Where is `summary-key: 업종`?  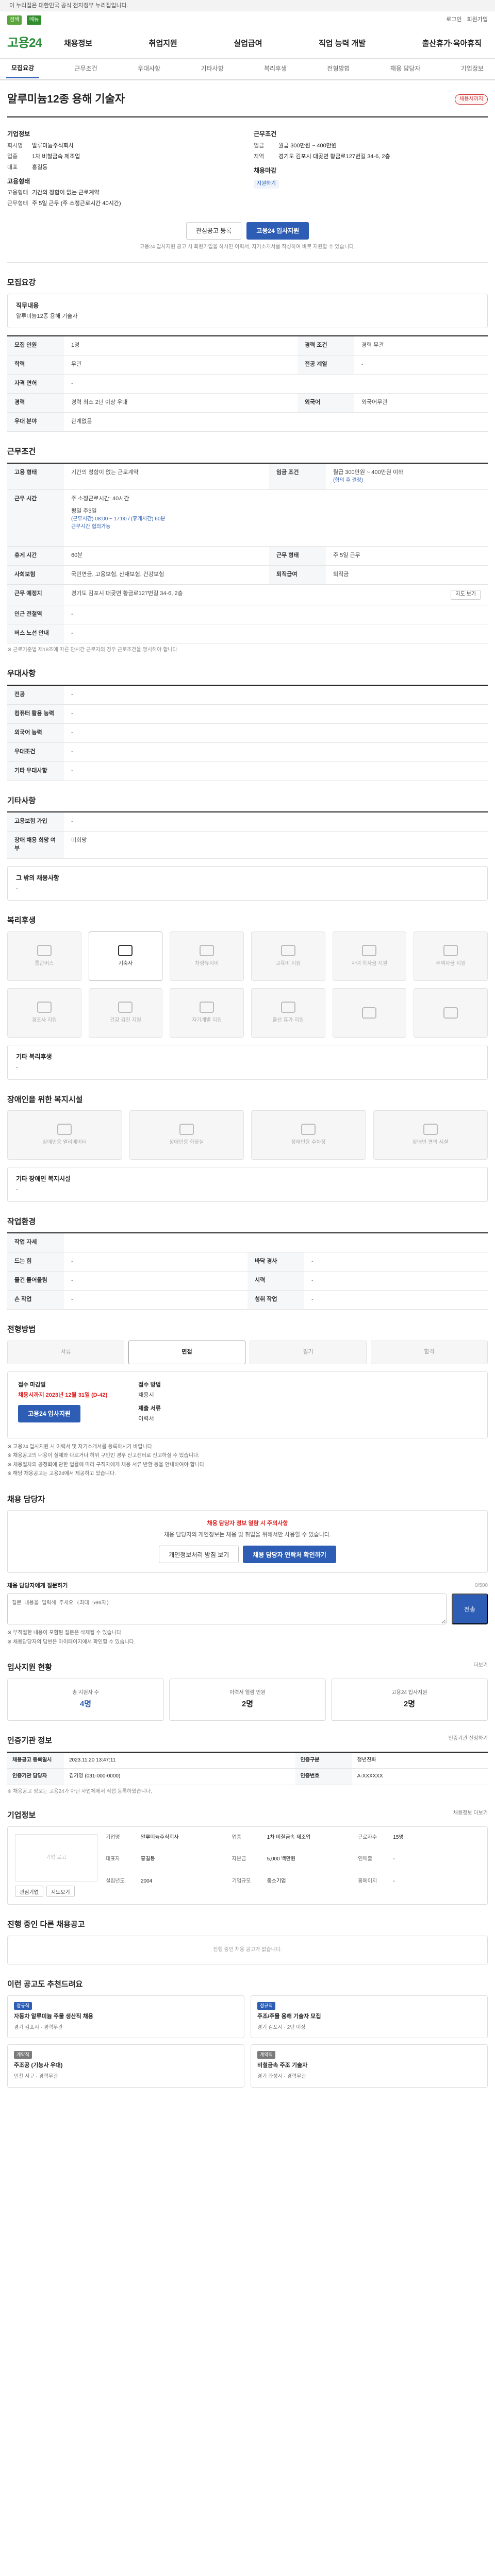
summary-key: 업종 is located at coordinates (12, 156).